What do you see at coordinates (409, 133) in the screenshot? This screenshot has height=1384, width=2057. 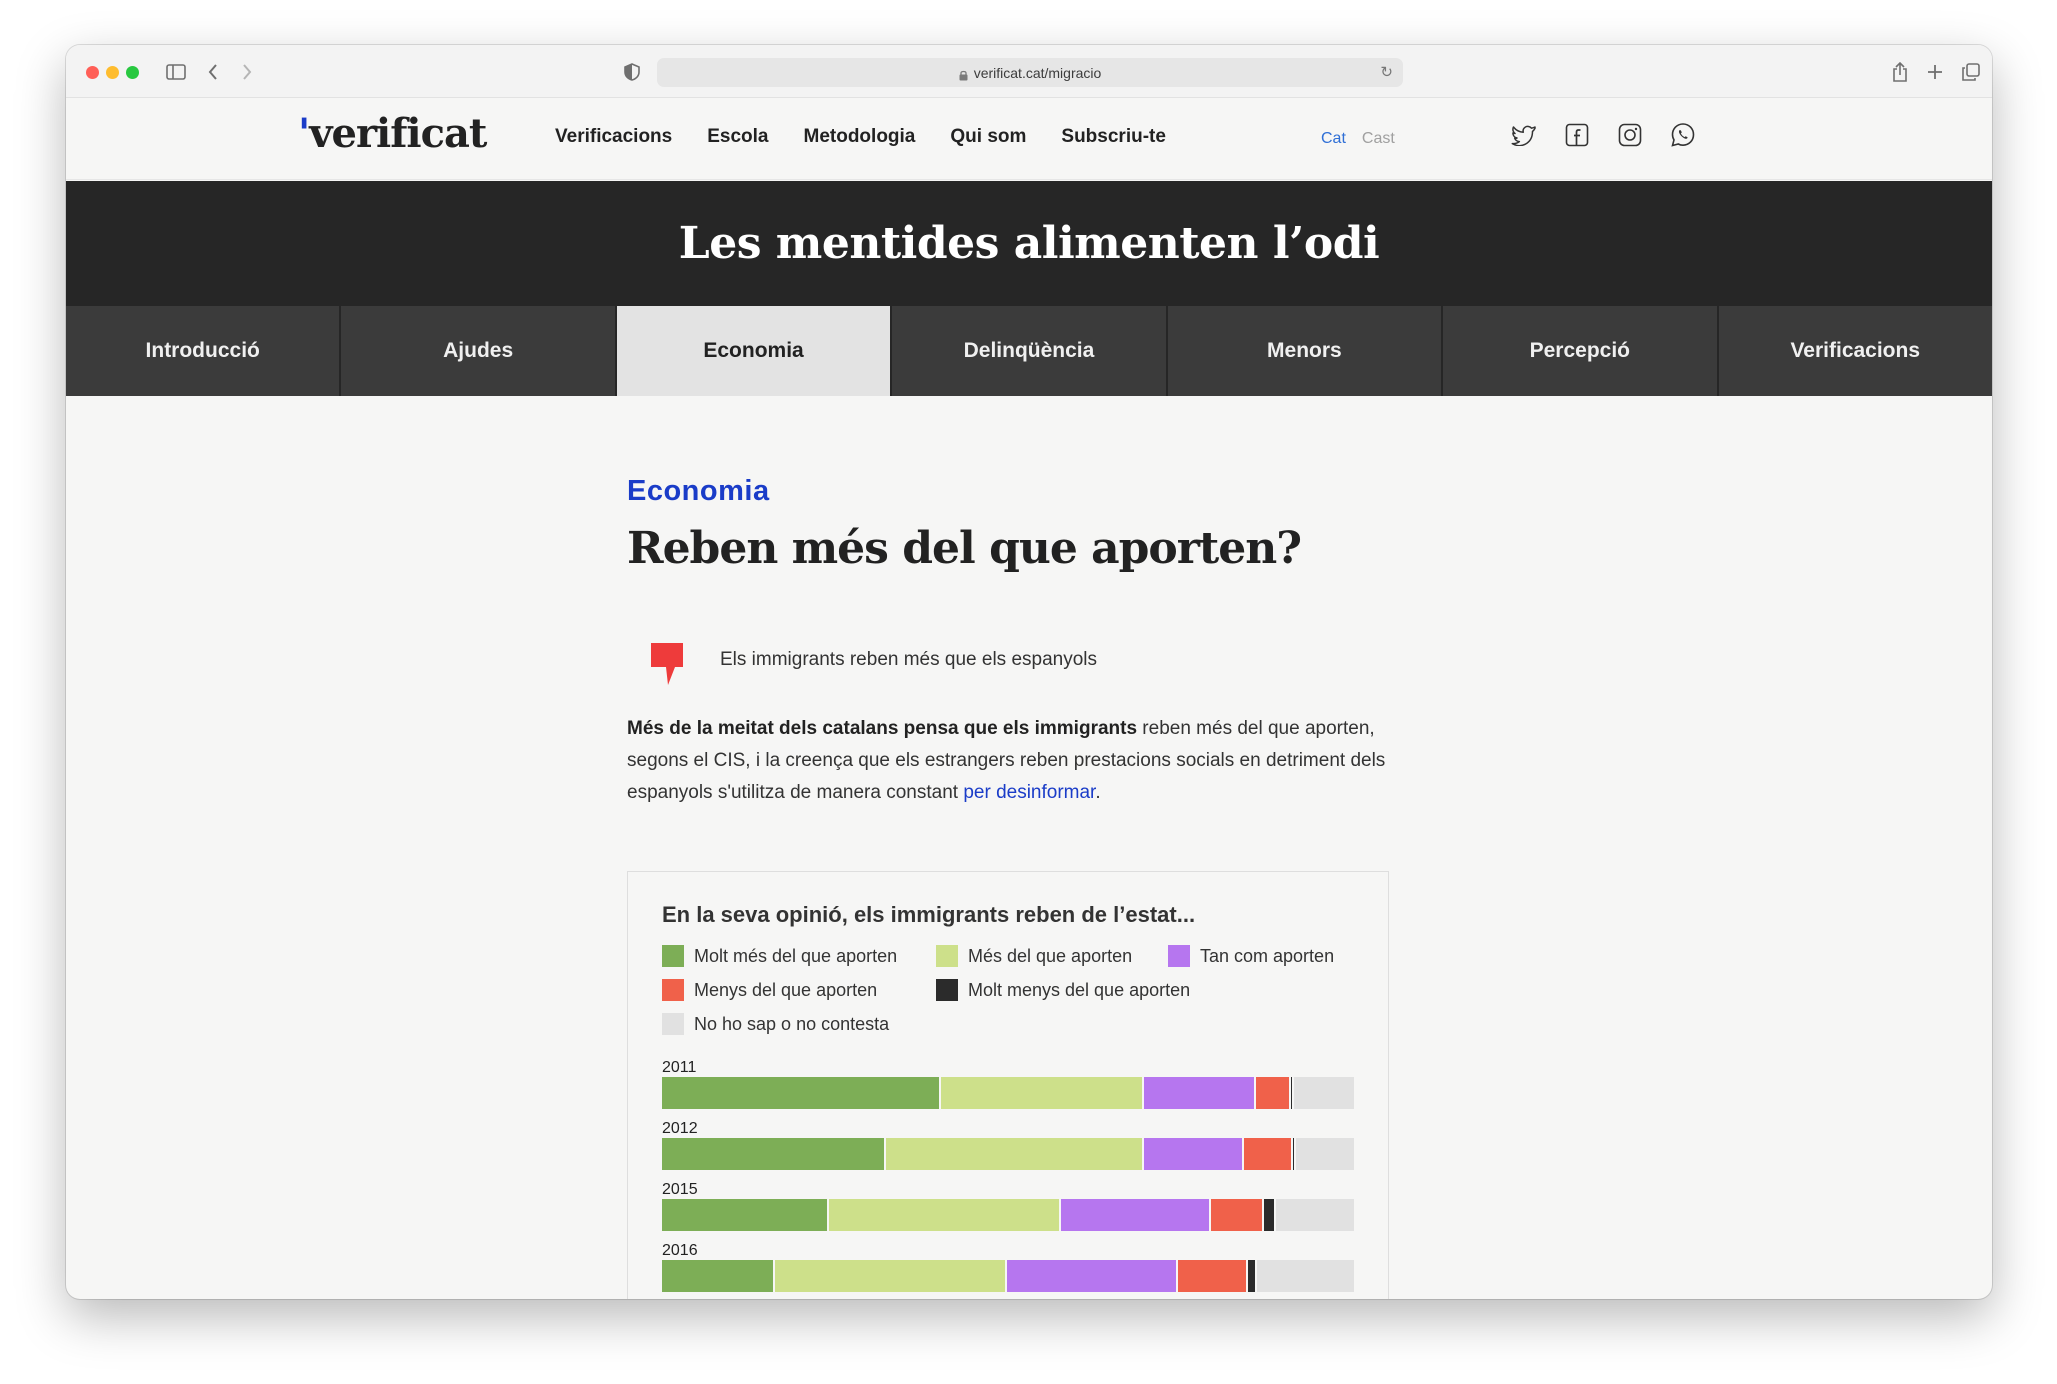 I see `logo-text: erificat` at bounding box center [409, 133].